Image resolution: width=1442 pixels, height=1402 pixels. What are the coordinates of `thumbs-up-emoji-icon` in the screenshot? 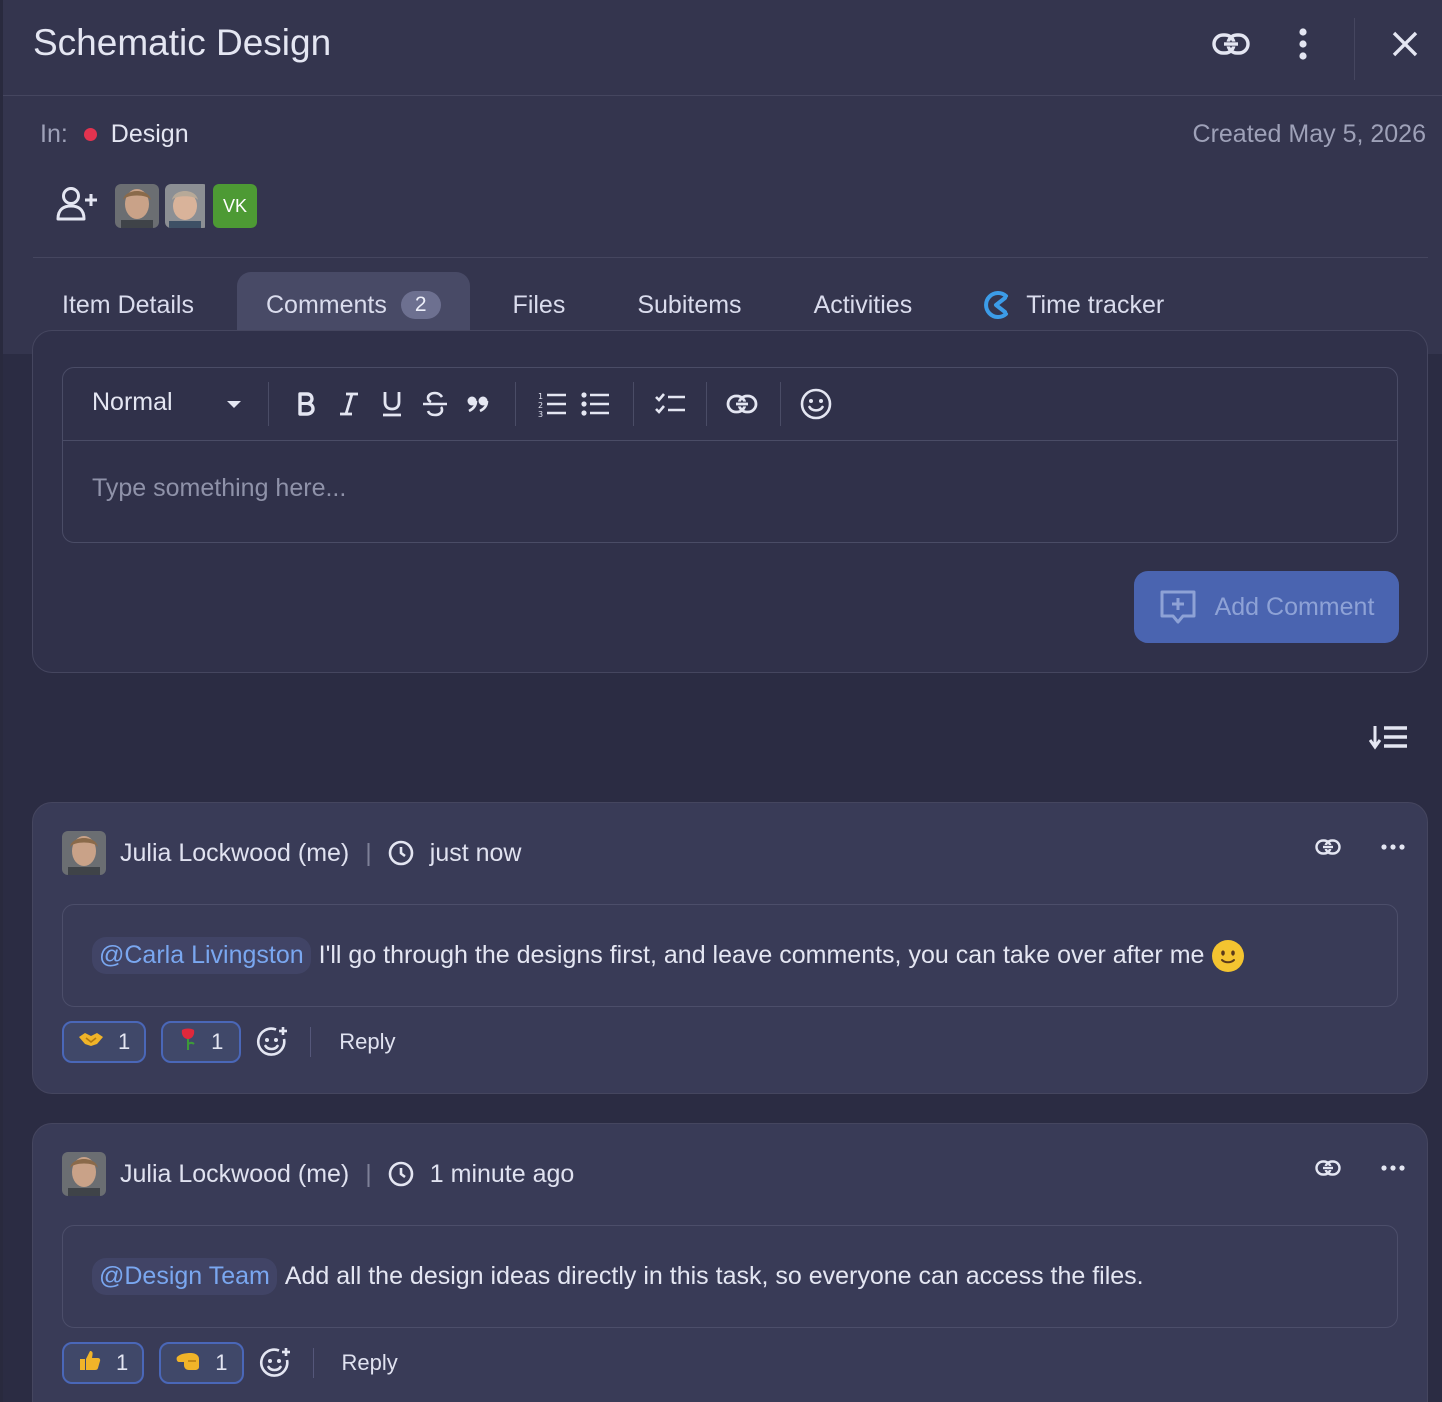 It's located at (90, 1363).